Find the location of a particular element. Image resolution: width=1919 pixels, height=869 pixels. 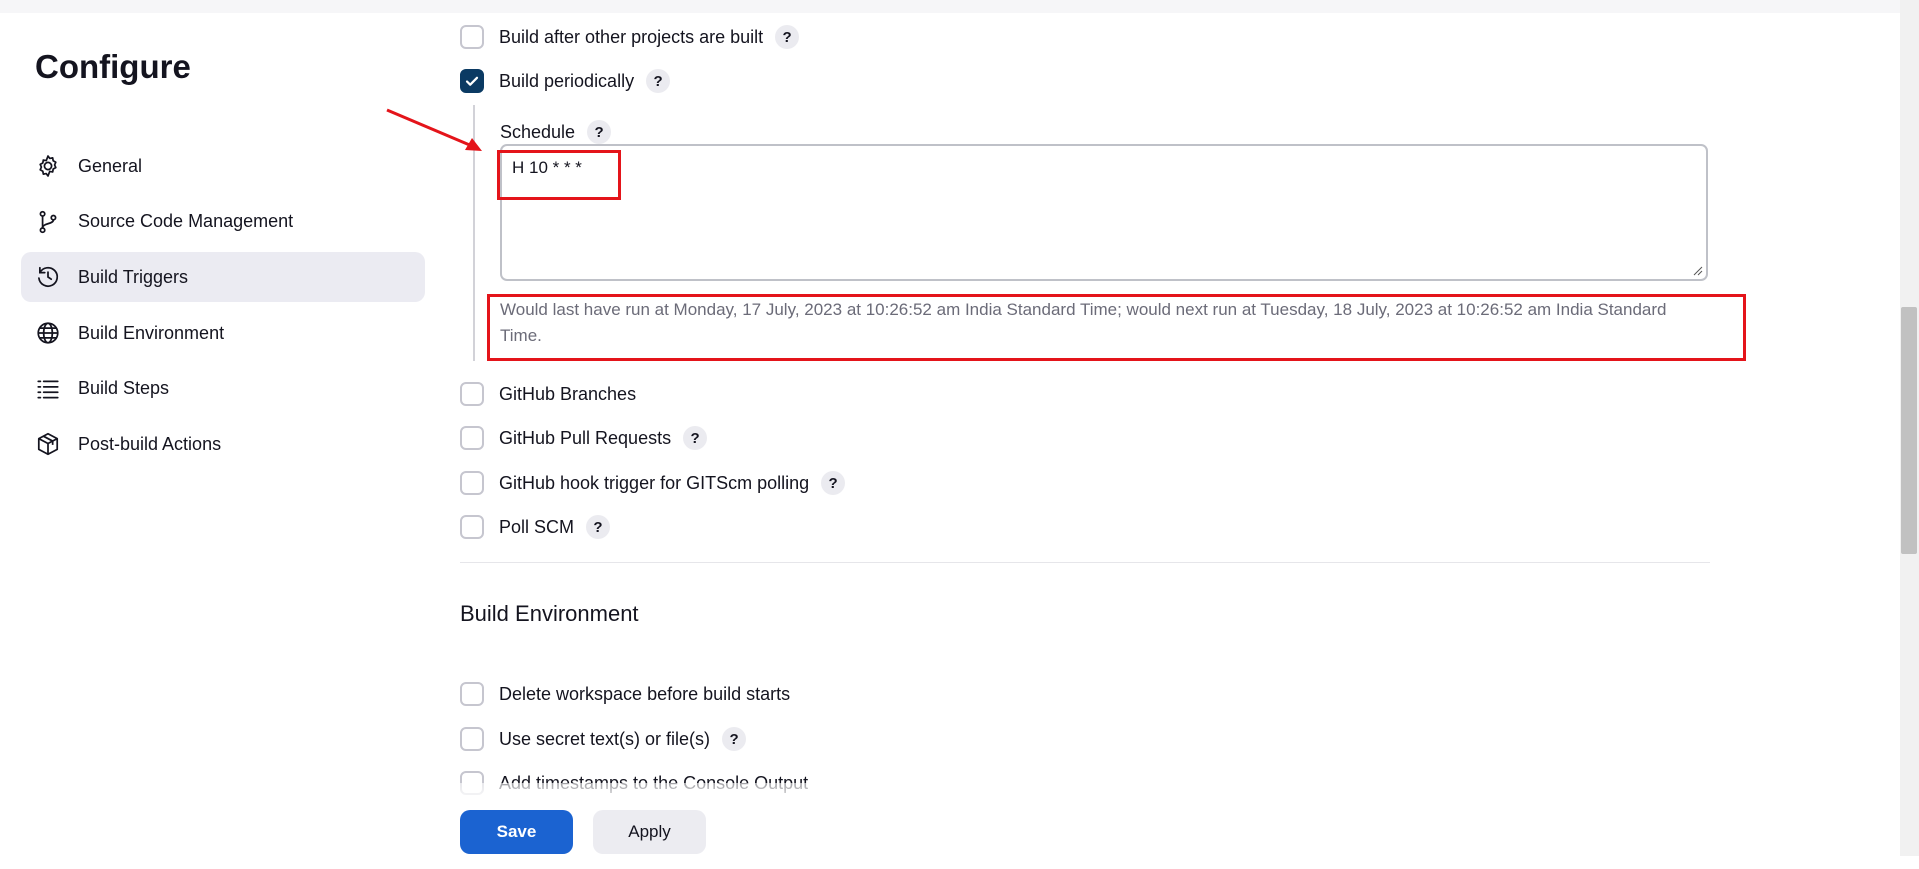

trigger-build-after-other: Build after other projects are built ? is located at coordinates (630, 37).